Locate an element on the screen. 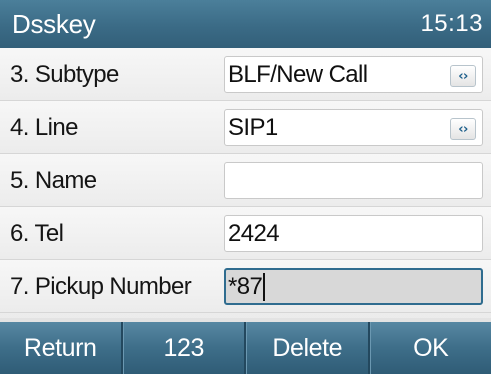  row-tel: 6. Tel 2424 is located at coordinates (245, 233).